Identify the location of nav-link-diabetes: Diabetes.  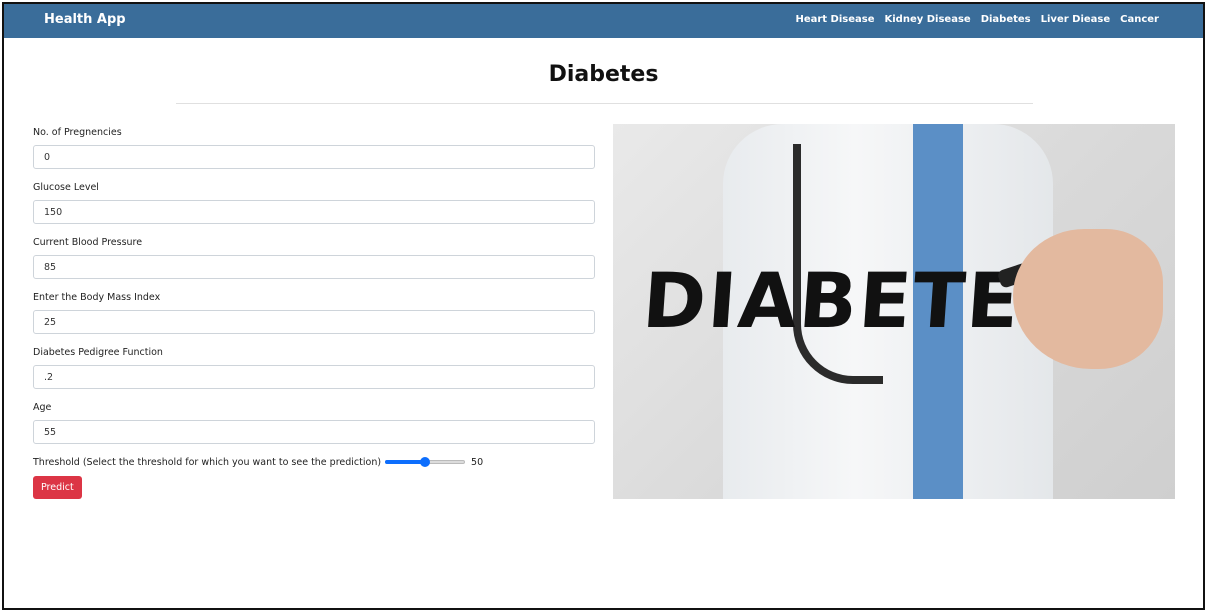
(1006, 19).